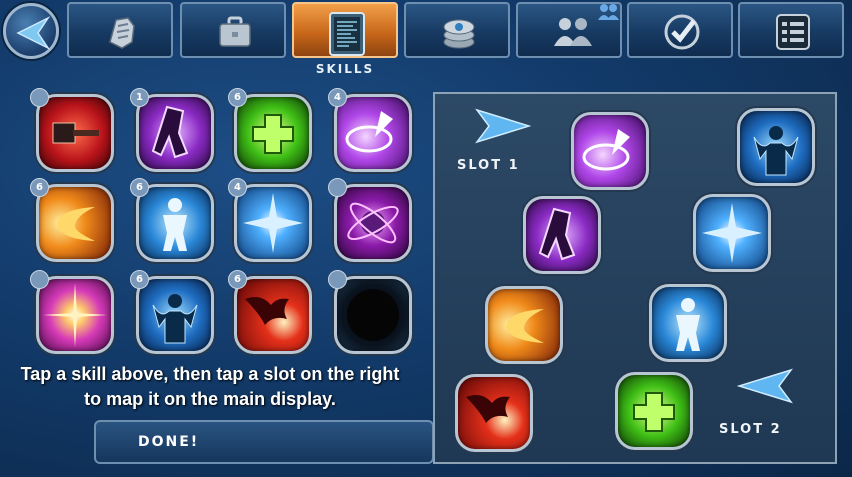 The image size is (852, 477). I want to click on skill-locked, so click(373, 315).